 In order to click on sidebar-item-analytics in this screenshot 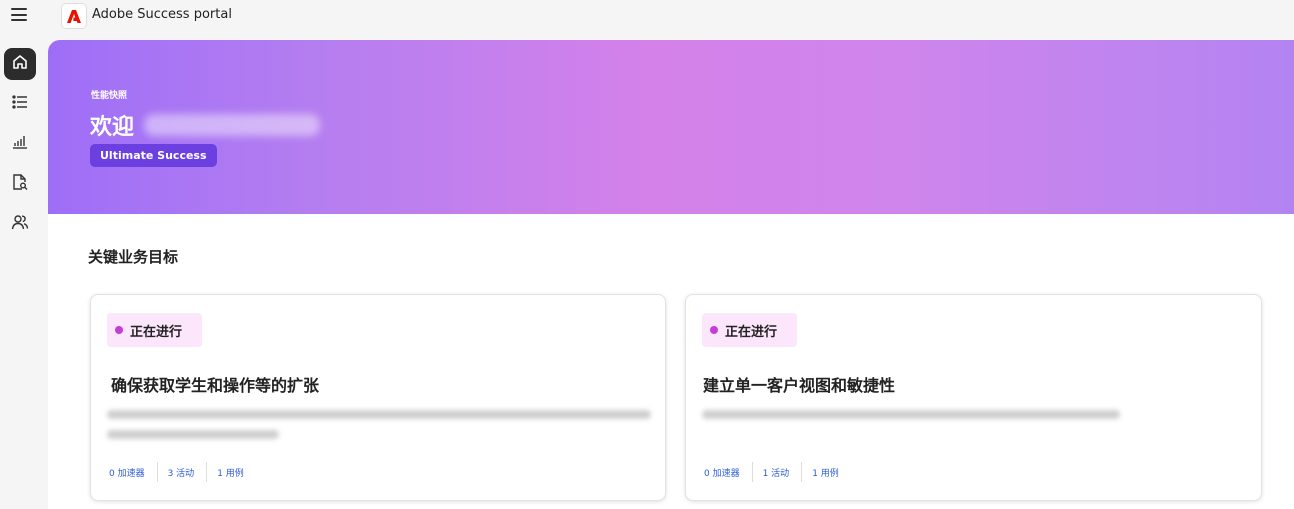, I will do `click(20, 144)`.